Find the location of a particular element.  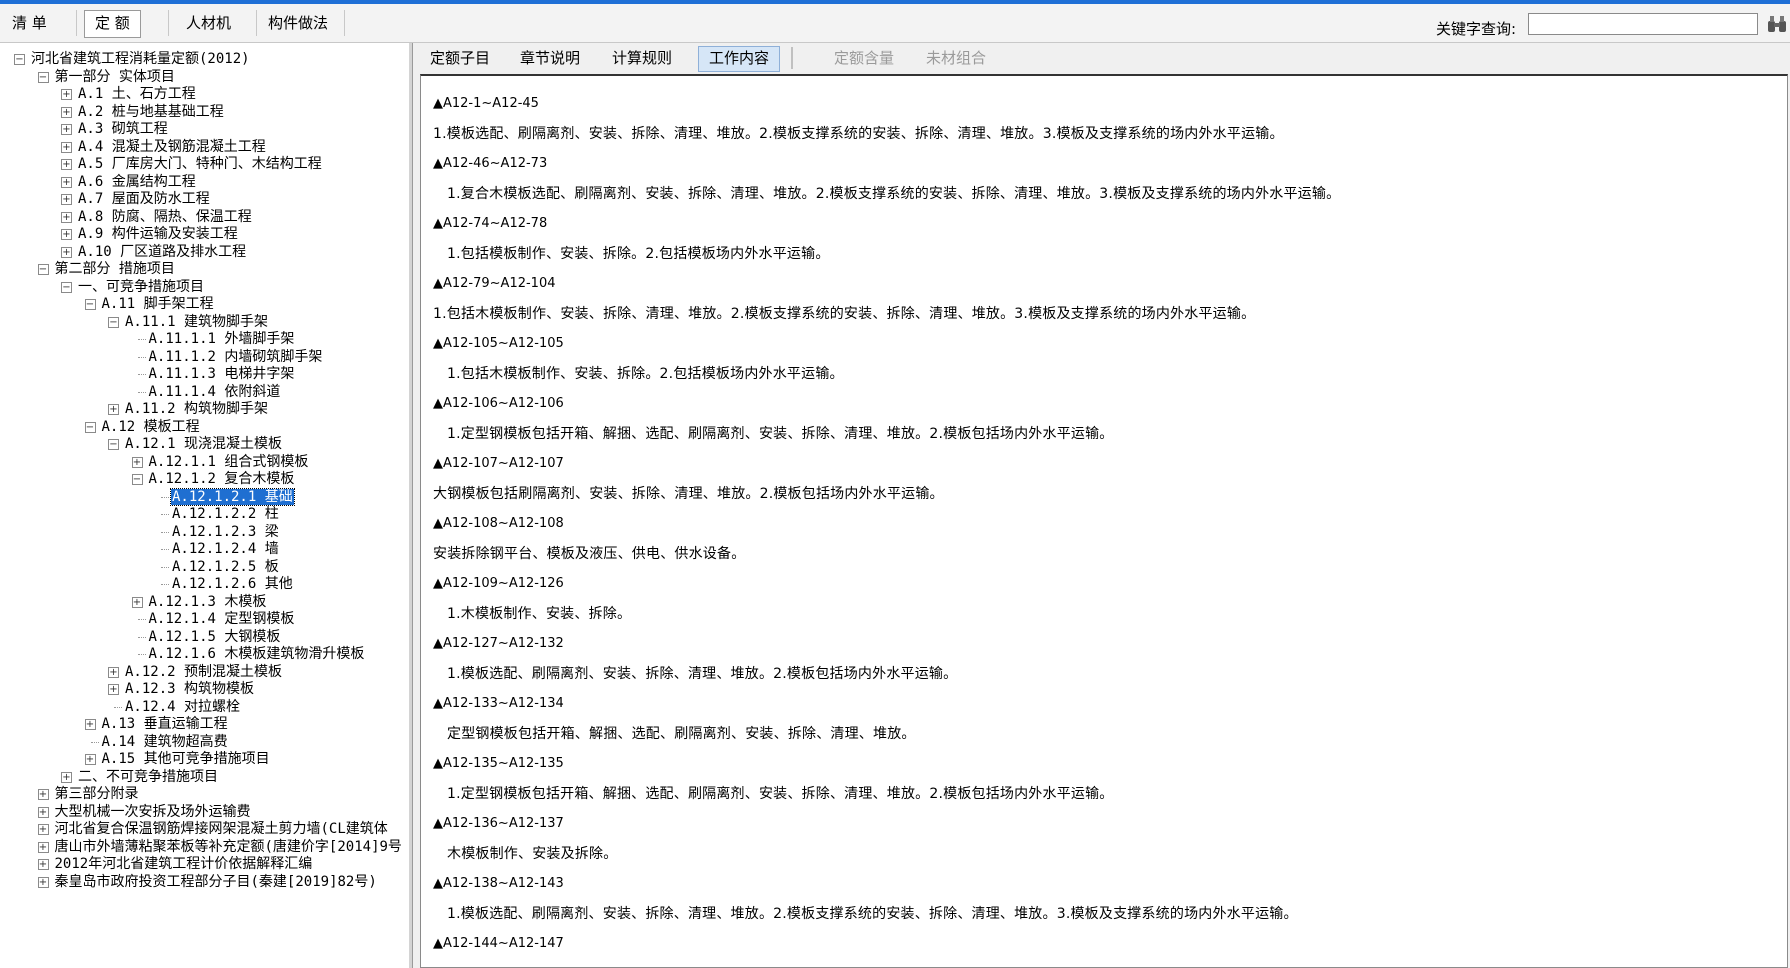

binoculars-search-icon is located at coordinates (1777, 24).